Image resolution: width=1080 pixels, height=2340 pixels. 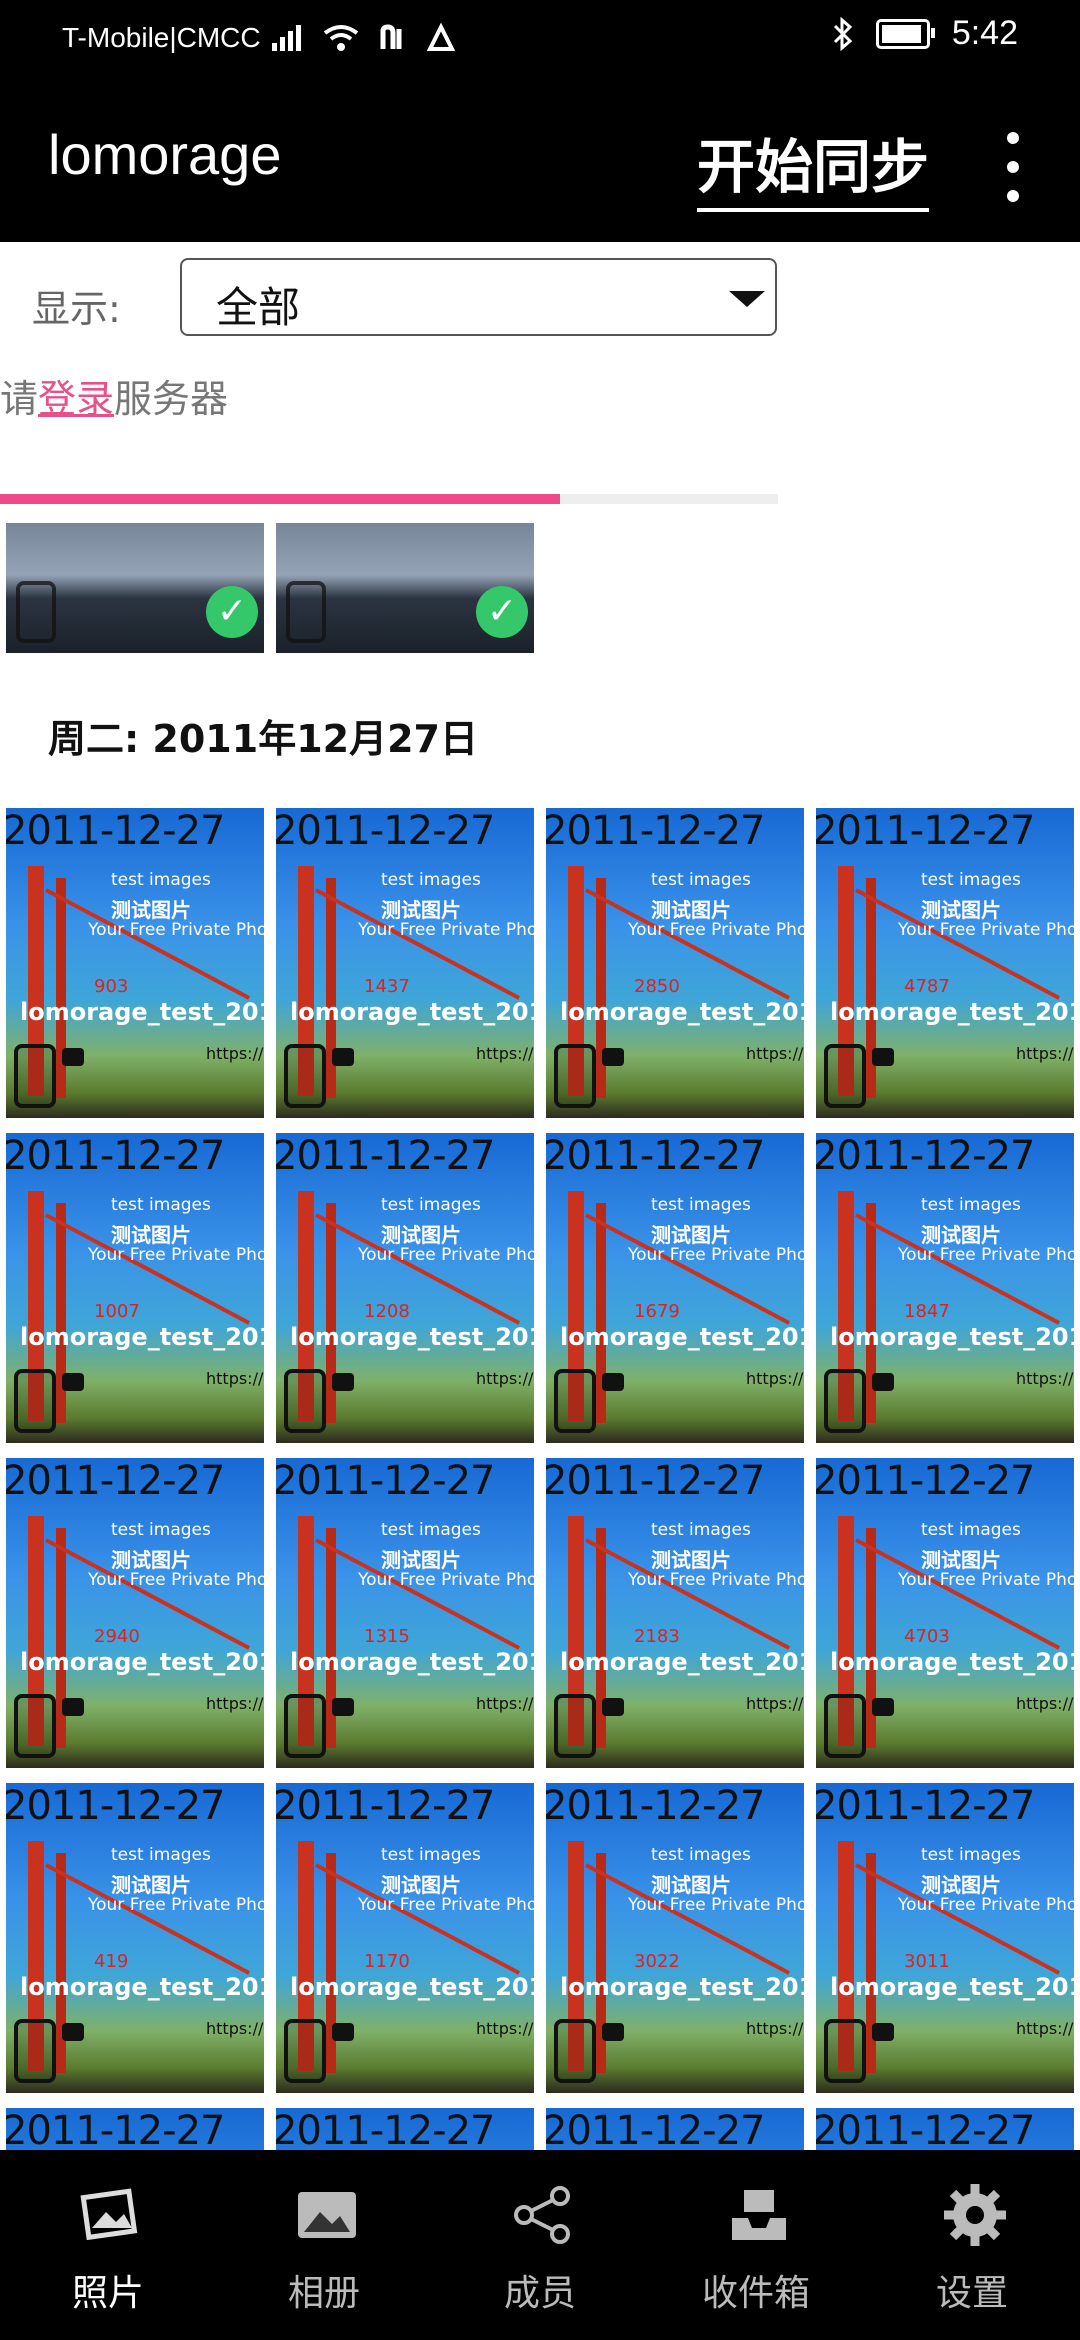 I want to click on login-prompt: 请登录服务器, so click(x=114, y=395).